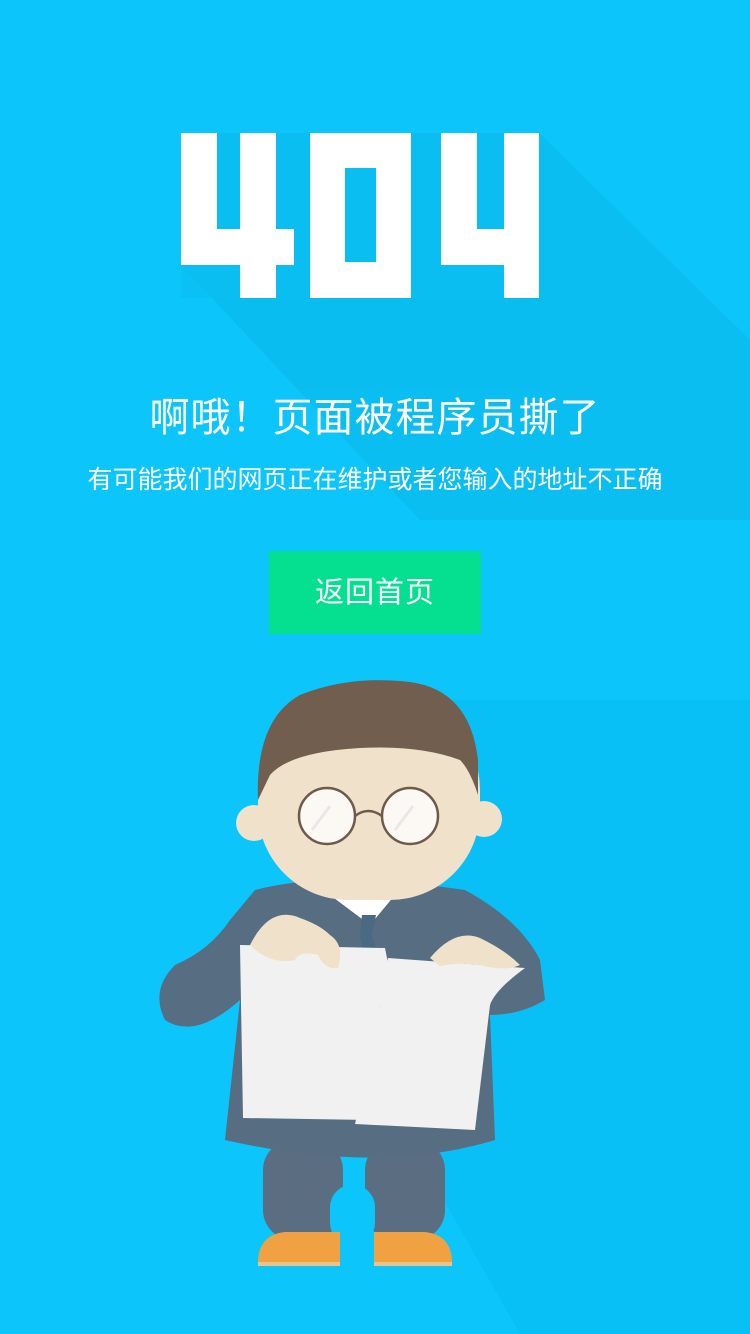 Image resolution: width=750 pixels, height=1334 pixels. What do you see at coordinates (375, 592) in the screenshot?
I see `back-home-button: 返回首页` at bounding box center [375, 592].